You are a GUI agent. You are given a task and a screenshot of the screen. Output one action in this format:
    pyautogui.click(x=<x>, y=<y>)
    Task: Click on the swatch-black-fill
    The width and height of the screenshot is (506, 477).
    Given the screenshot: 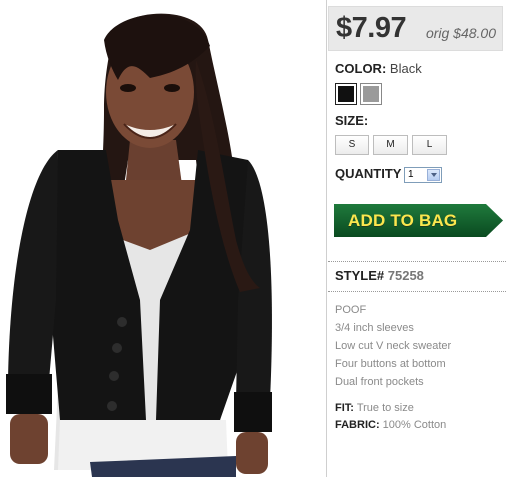 What is the action you would take?
    pyautogui.click(x=346, y=94)
    